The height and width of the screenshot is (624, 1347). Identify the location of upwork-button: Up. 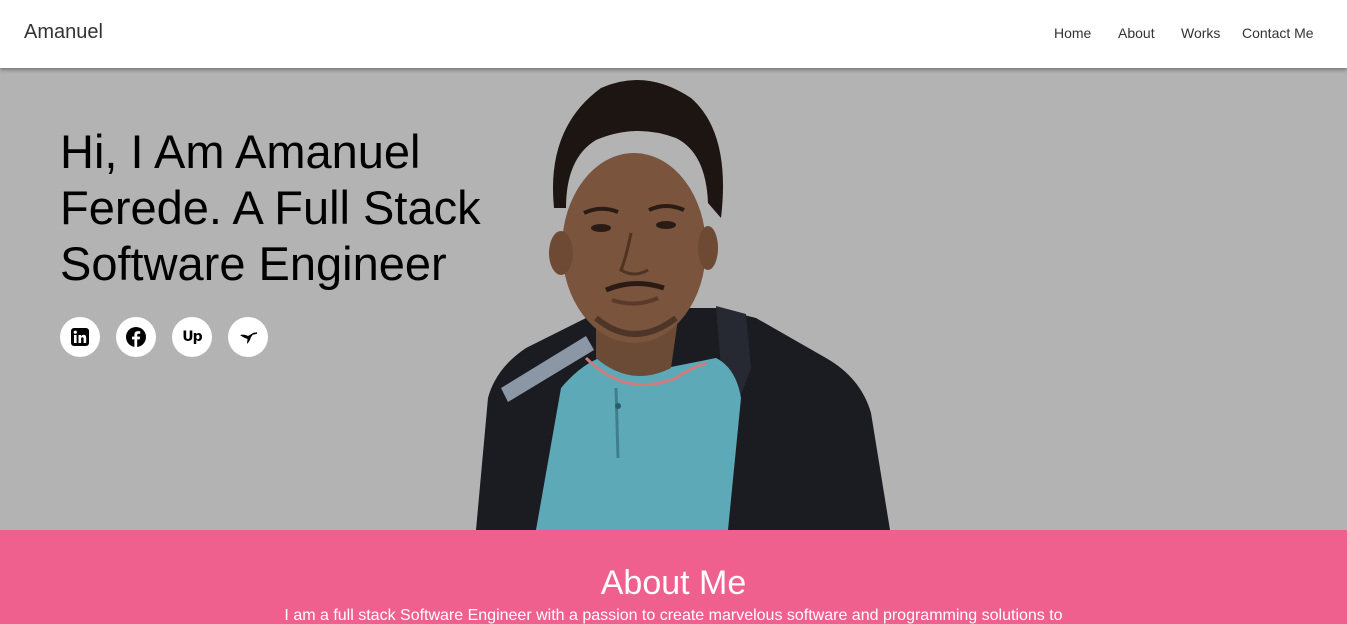
(192, 337).